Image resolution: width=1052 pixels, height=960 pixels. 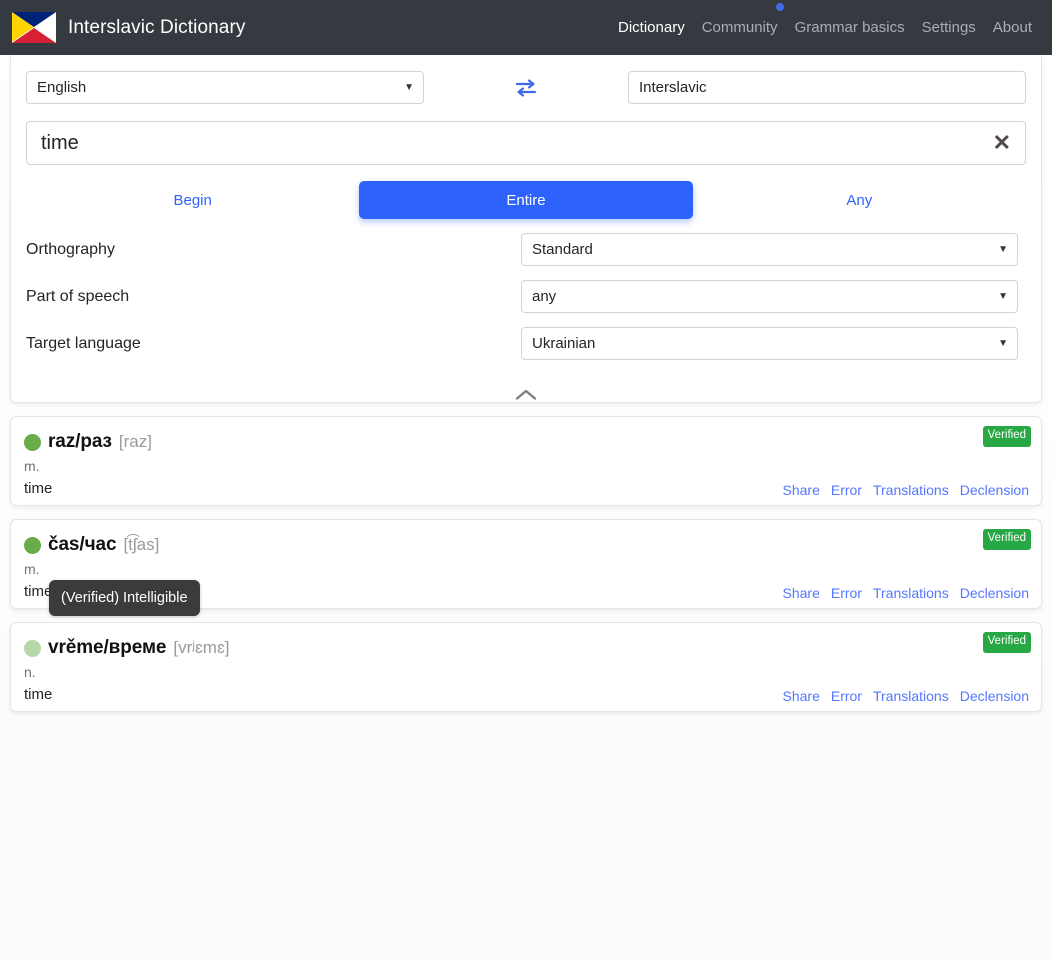 I want to click on part-of-speech-select: any ▼, so click(x=769, y=296).